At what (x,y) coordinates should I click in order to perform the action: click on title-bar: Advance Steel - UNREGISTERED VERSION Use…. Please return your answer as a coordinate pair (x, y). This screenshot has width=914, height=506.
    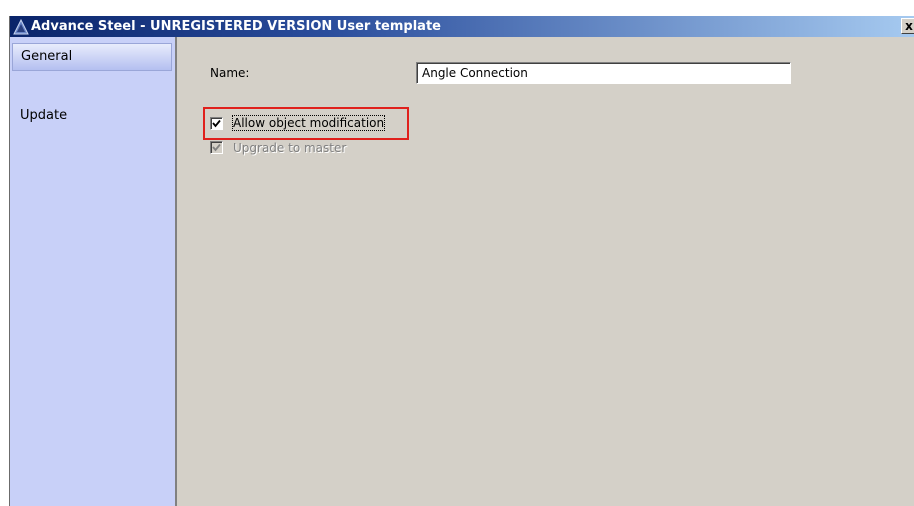
    Looking at the image, I should click on (462, 26).